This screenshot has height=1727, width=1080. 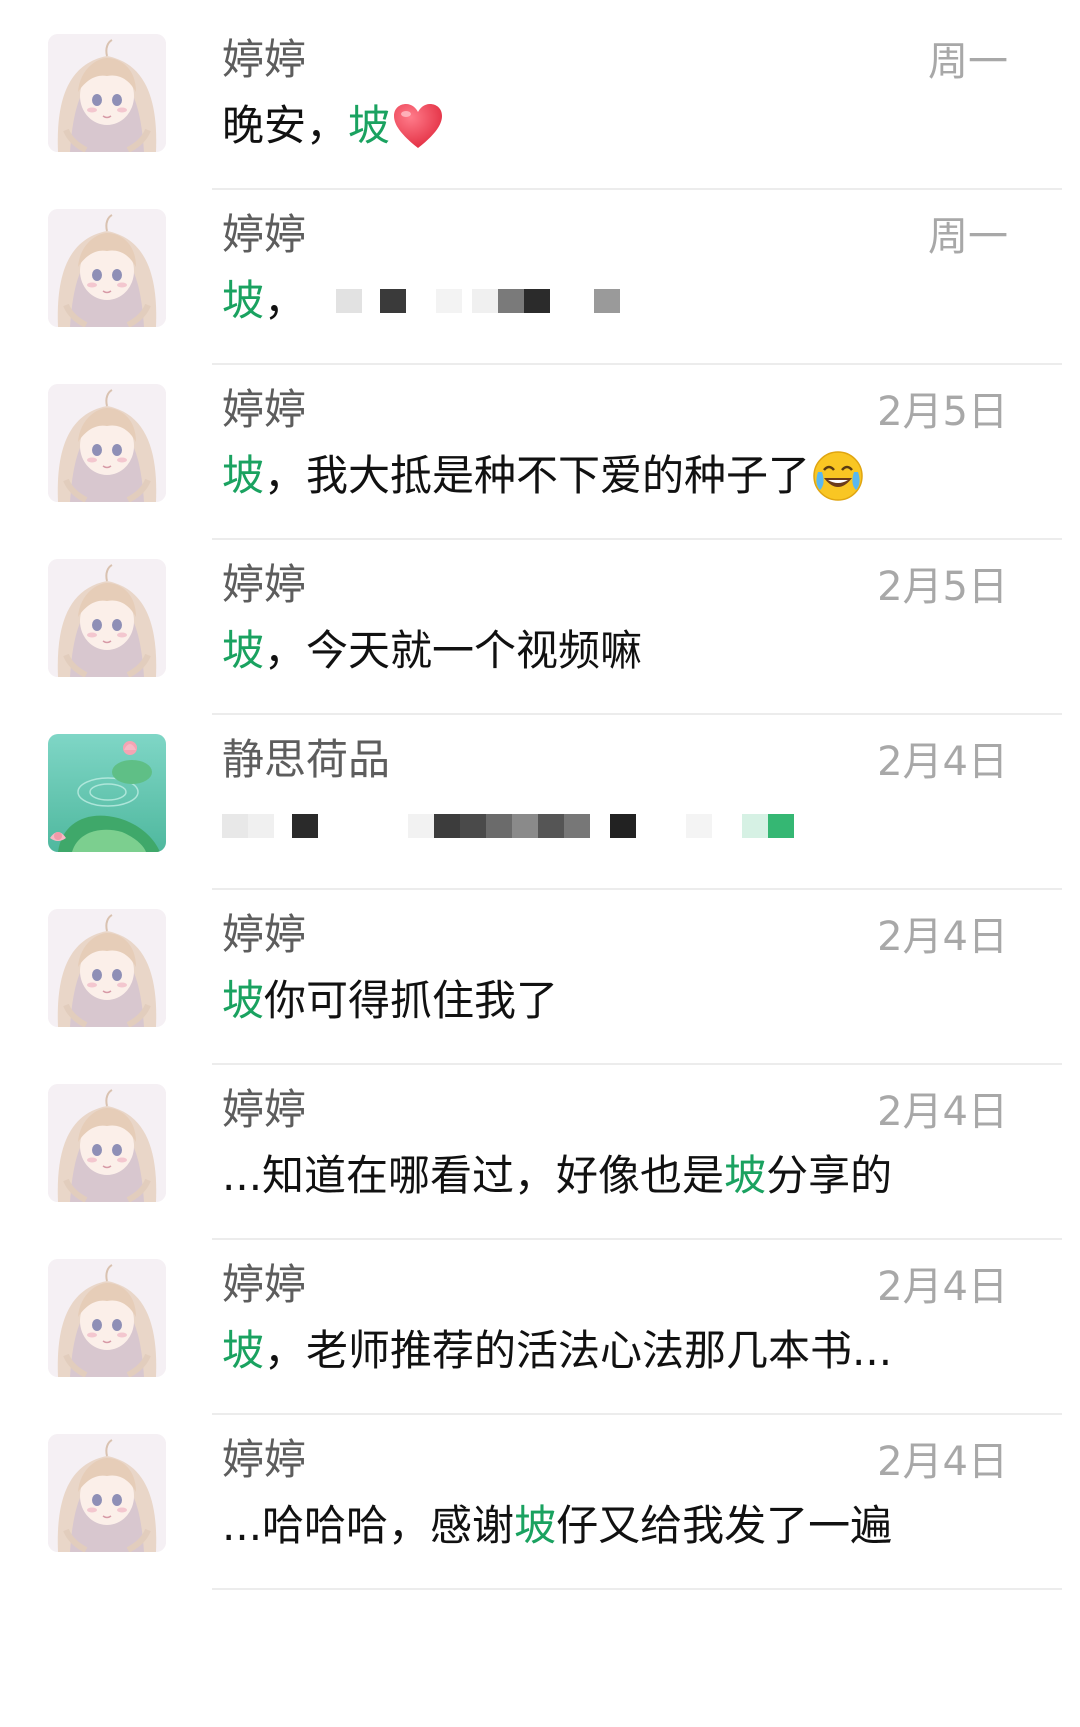 I want to click on heart-emoji-icon, so click(x=418, y=126).